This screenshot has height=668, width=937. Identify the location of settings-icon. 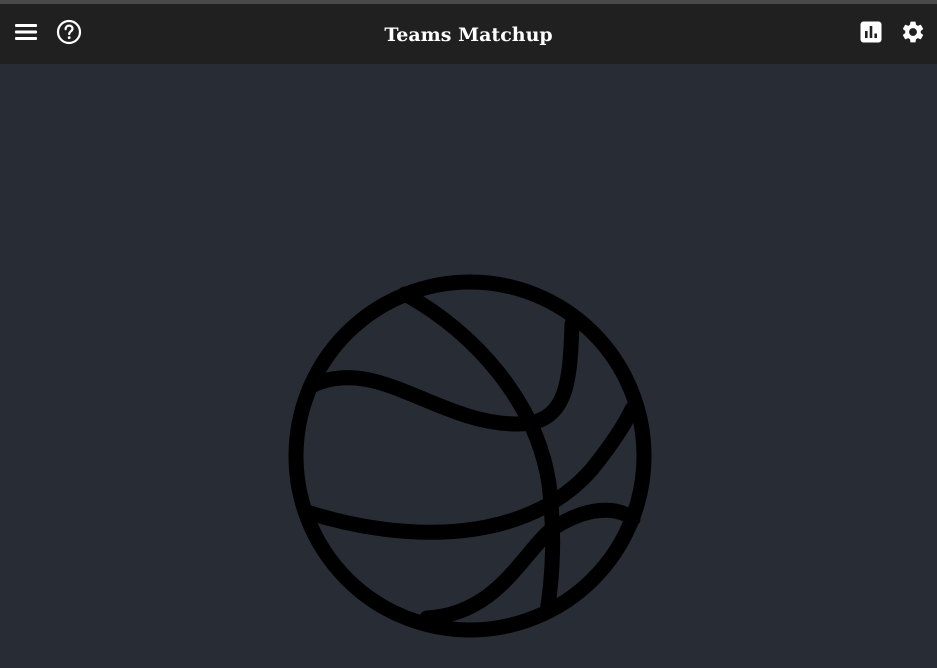
(913, 32).